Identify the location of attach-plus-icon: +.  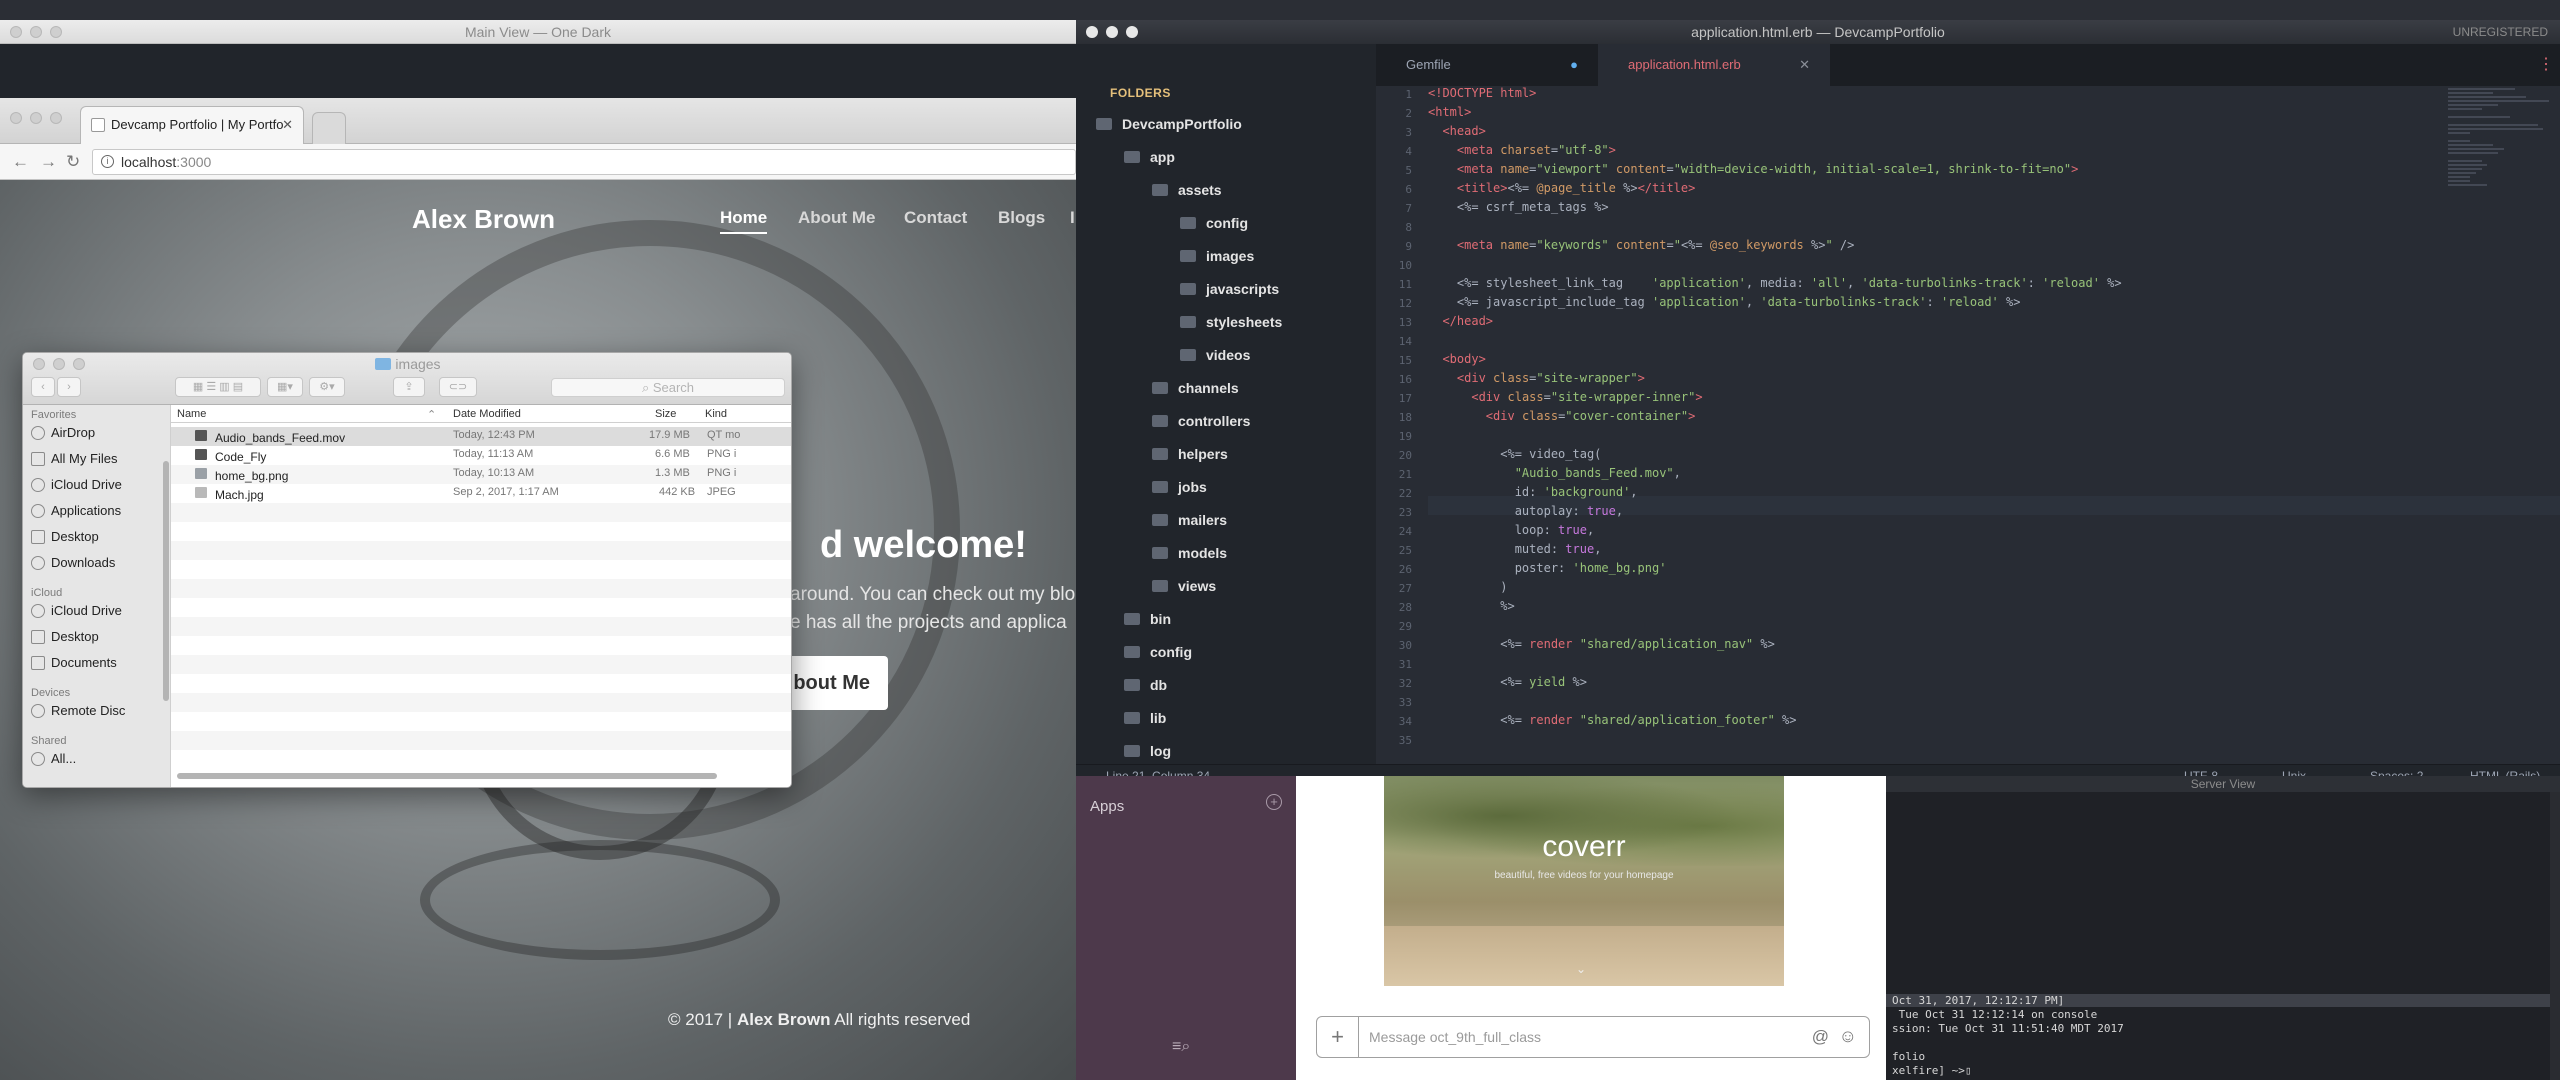
(1338, 1037).